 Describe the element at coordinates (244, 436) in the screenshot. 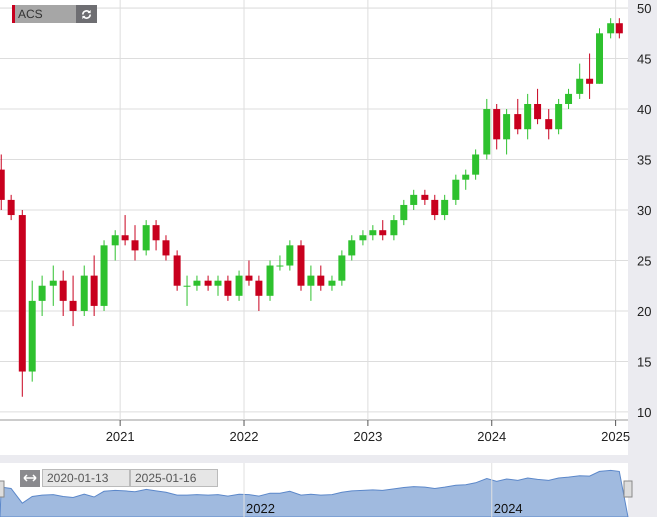

I see `x-axis-label: 2022` at that location.